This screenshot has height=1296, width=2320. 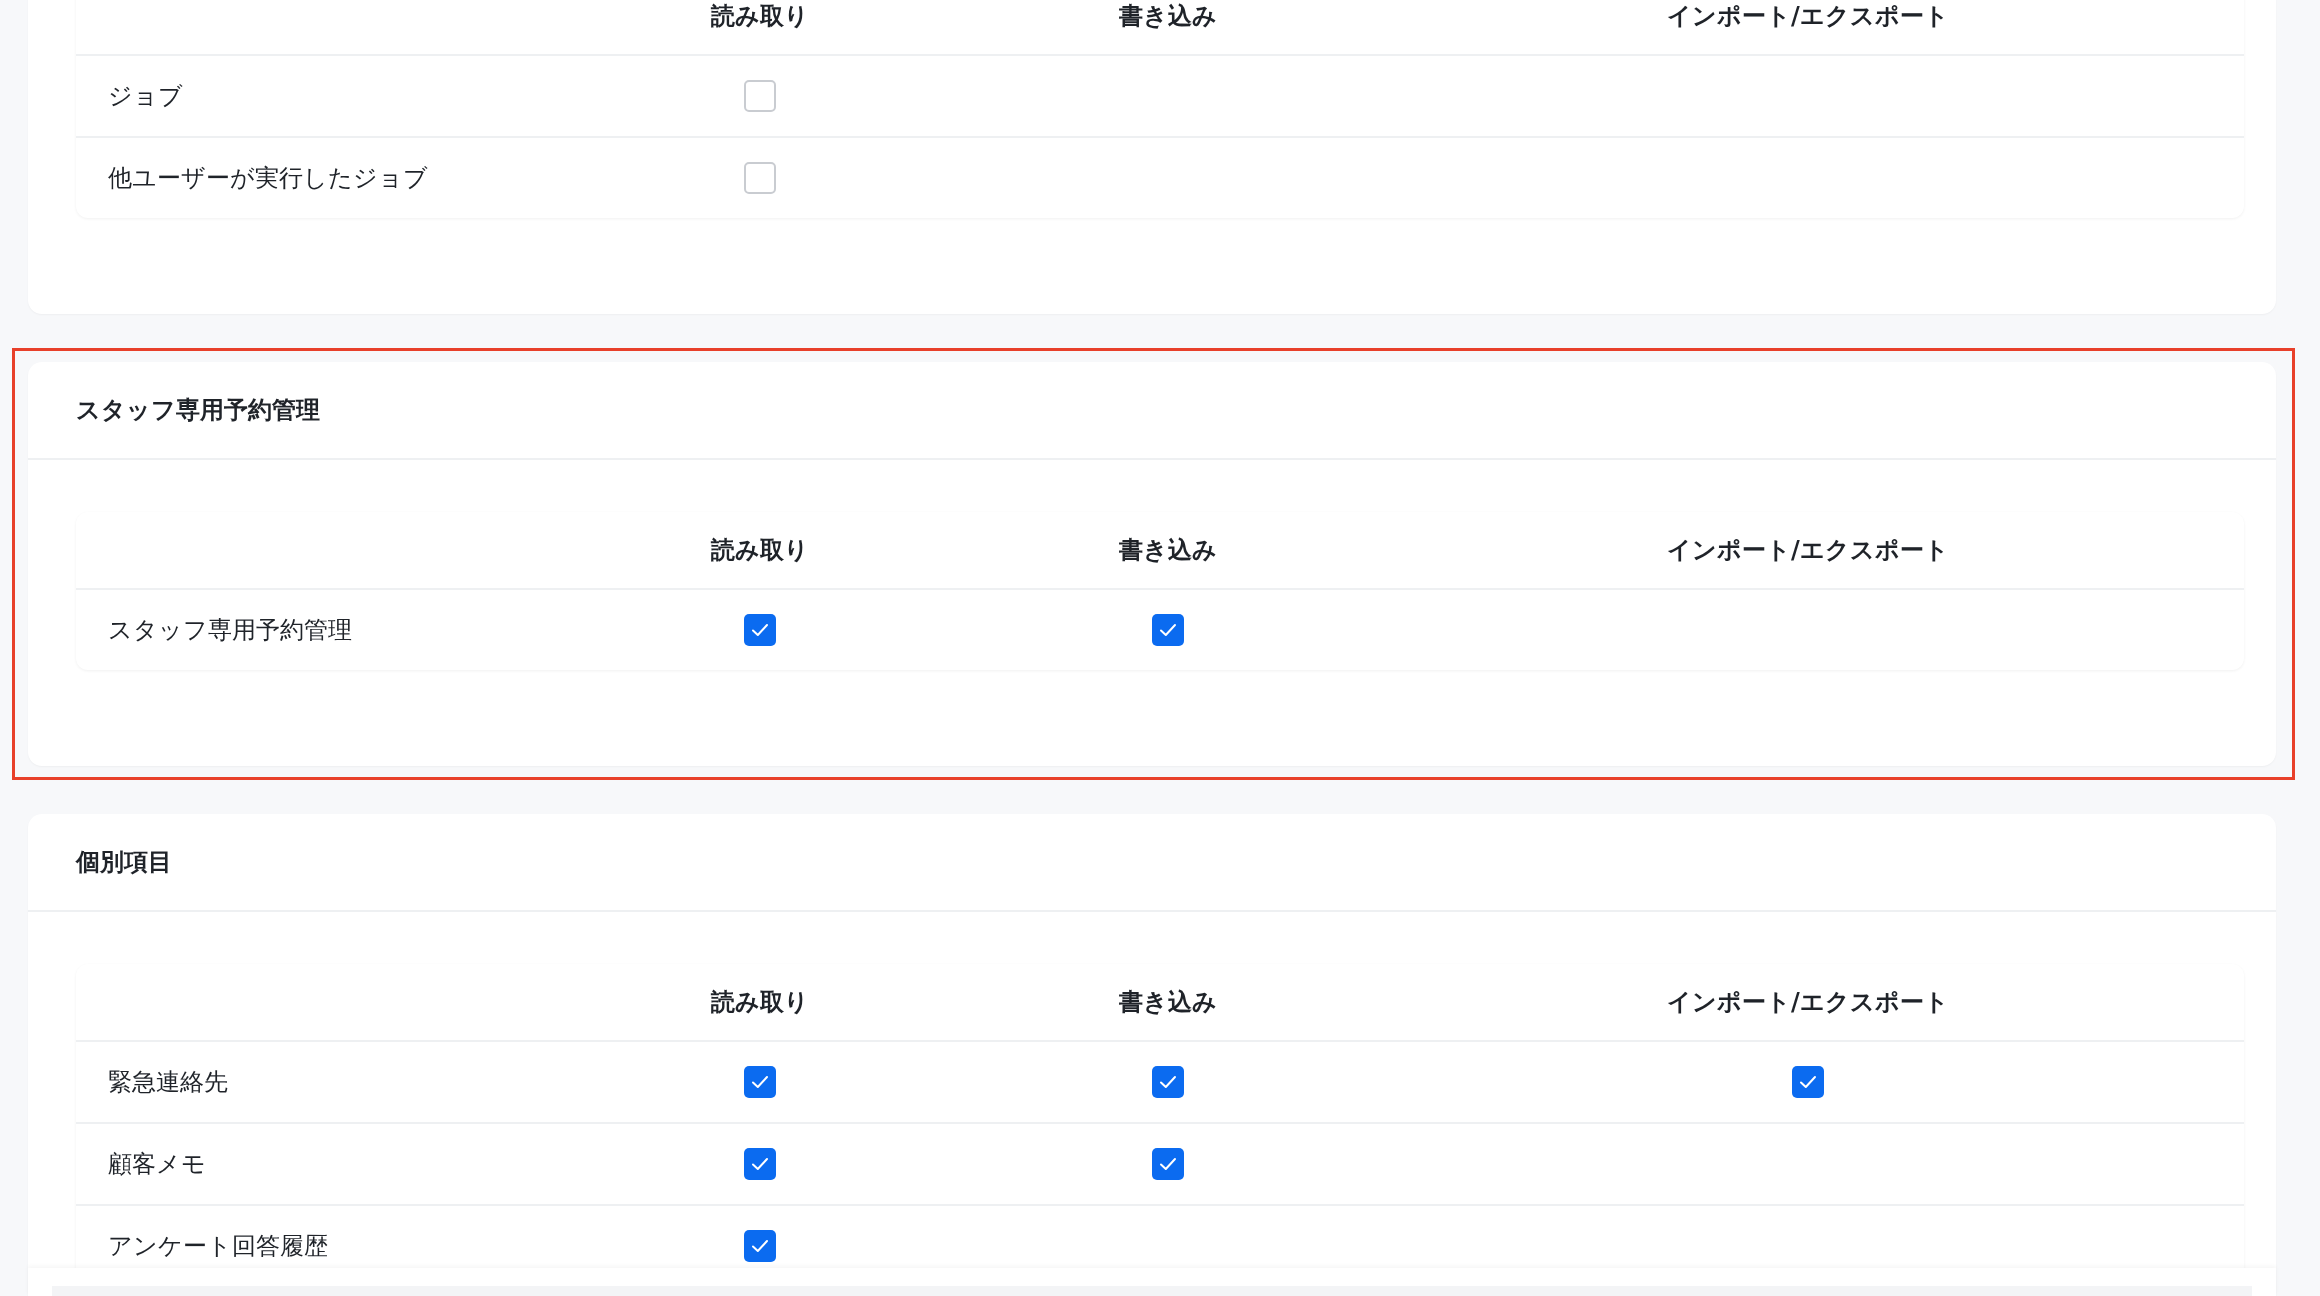 What do you see at coordinates (218, 1246) in the screenshot?
I see `row-label: アンケート回答履歴` at bounding box center [218, 1246].